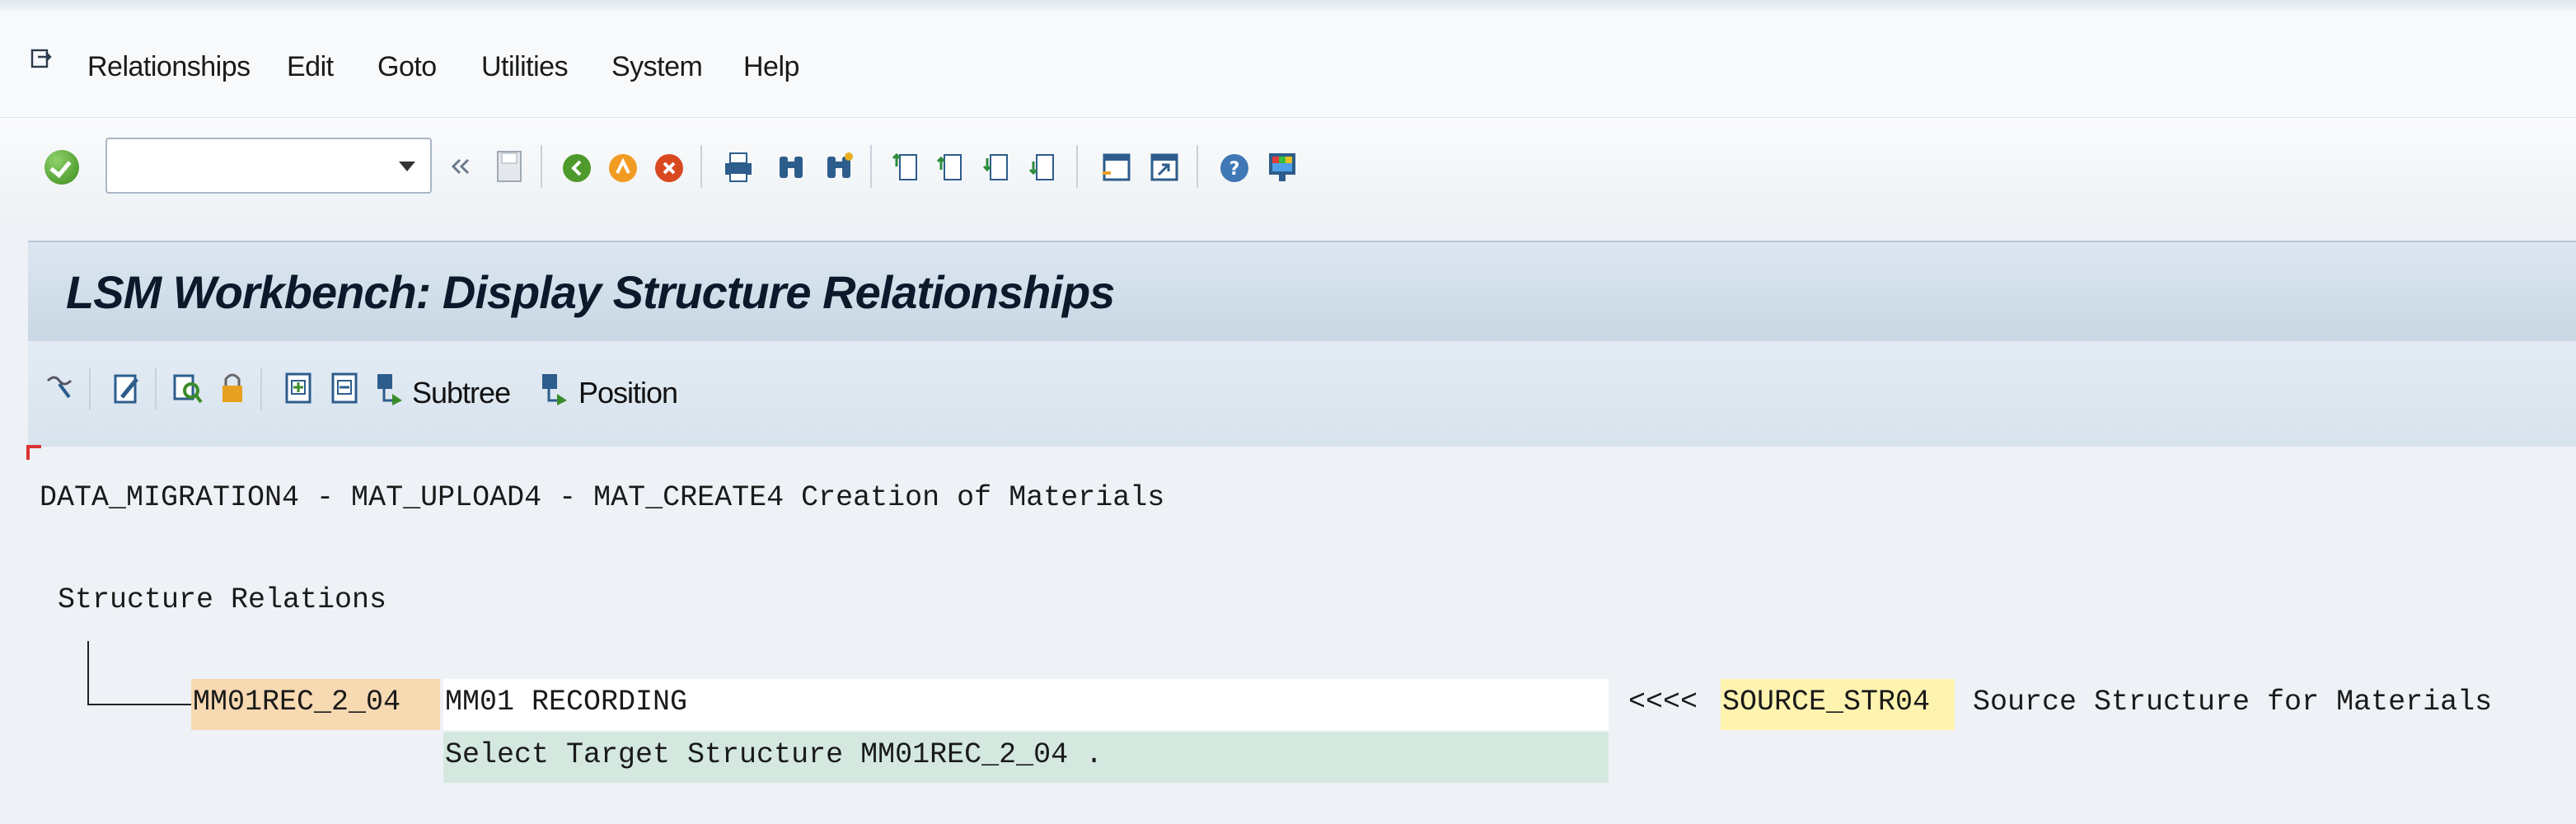  Describe the element at coordinates (41, 59) in the screenshot. I see `system-menu-icon` at that location.